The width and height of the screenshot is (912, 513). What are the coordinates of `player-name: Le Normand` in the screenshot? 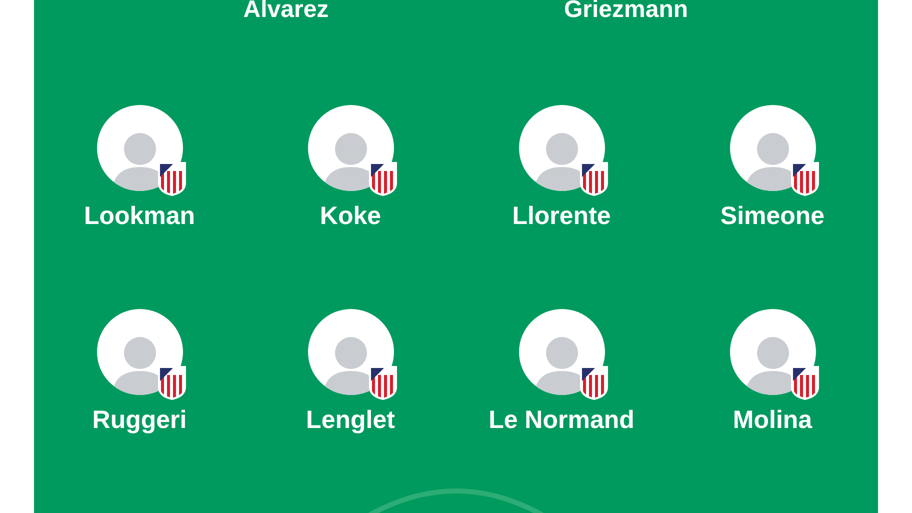 It's located at (561, 420).